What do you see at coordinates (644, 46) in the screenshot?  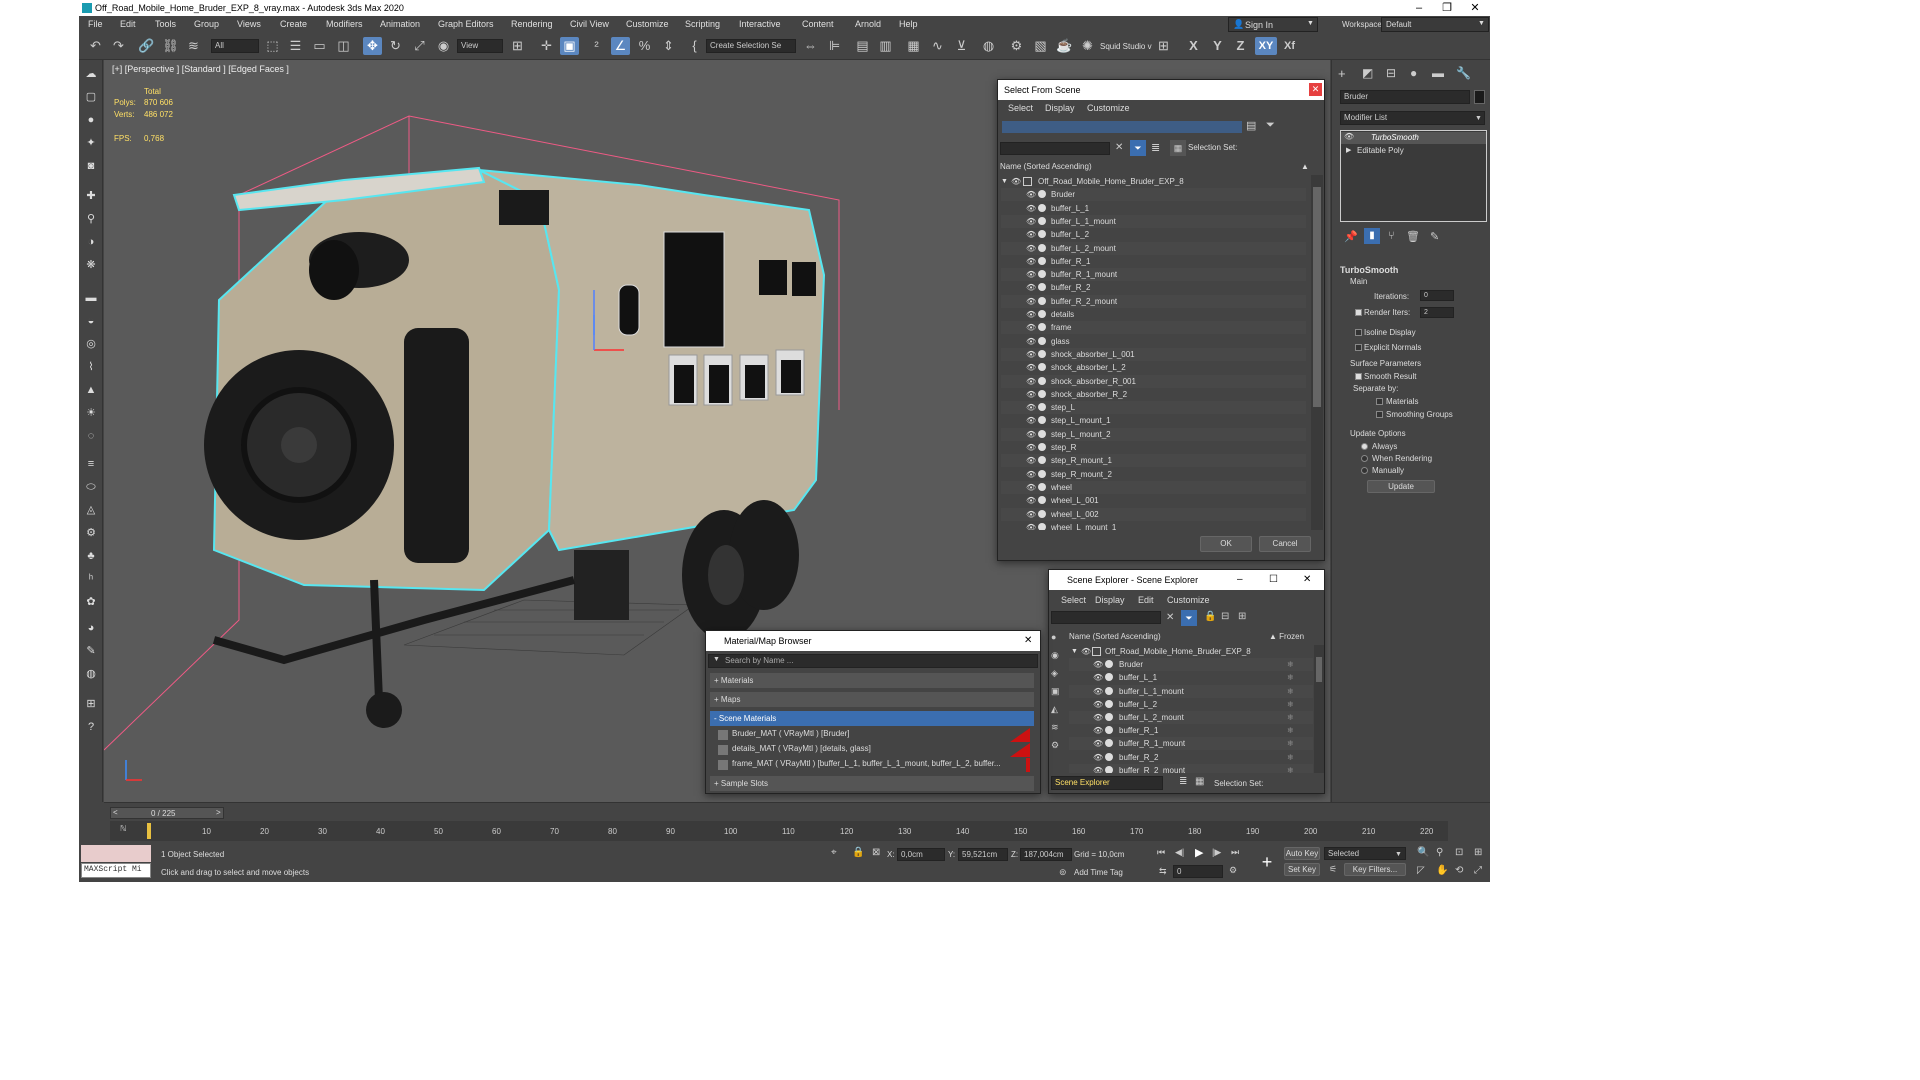 I see `percent-snap-icon: %` at bounding box center [644, 46].